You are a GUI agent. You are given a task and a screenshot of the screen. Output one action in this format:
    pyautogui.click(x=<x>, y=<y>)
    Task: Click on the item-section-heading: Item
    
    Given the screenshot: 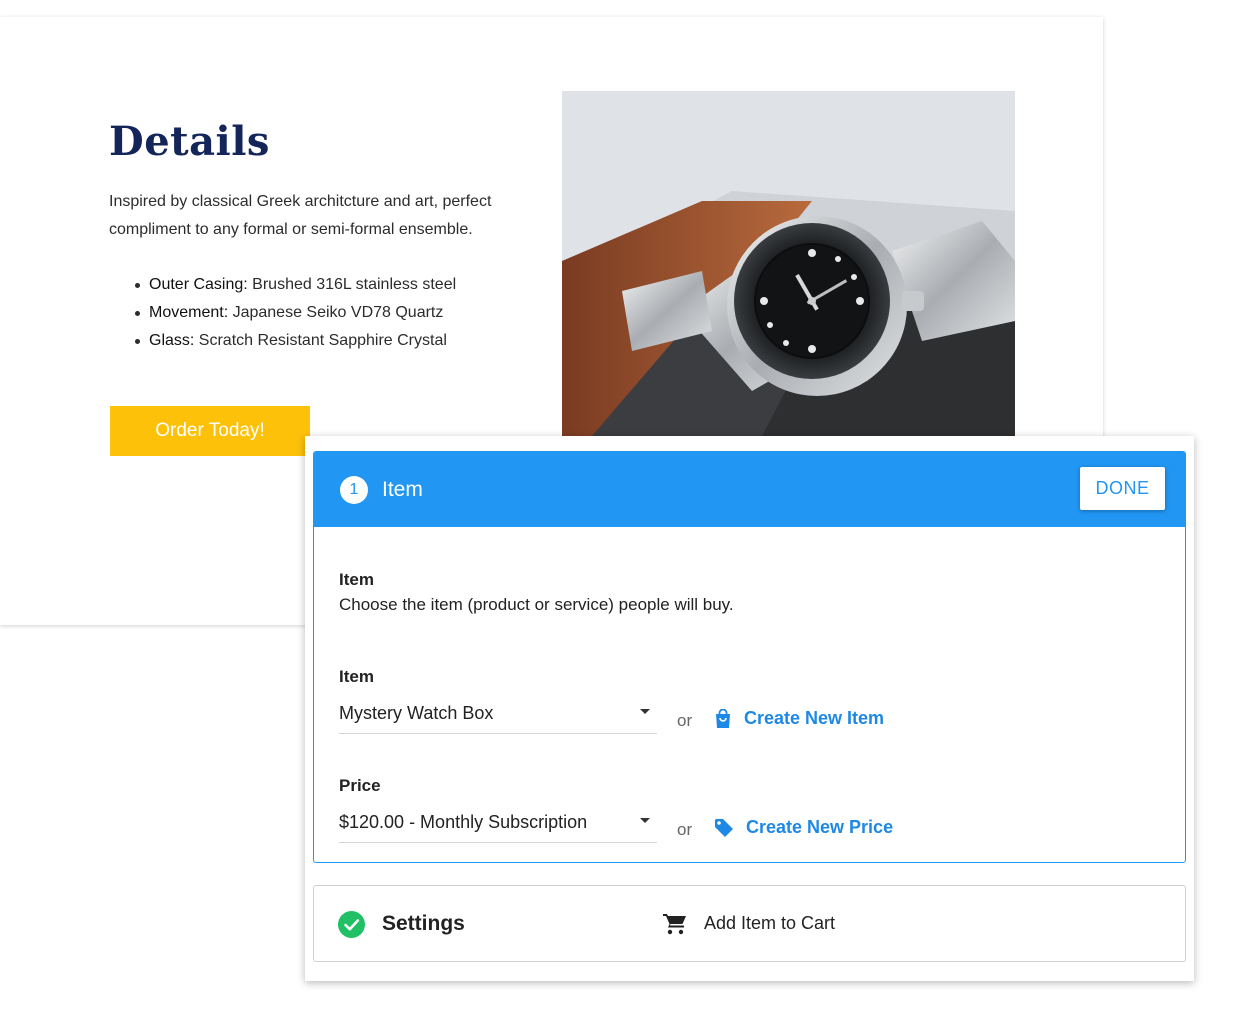 What is the action you would take?
    pyautogui.click(x=356, y=579)
    